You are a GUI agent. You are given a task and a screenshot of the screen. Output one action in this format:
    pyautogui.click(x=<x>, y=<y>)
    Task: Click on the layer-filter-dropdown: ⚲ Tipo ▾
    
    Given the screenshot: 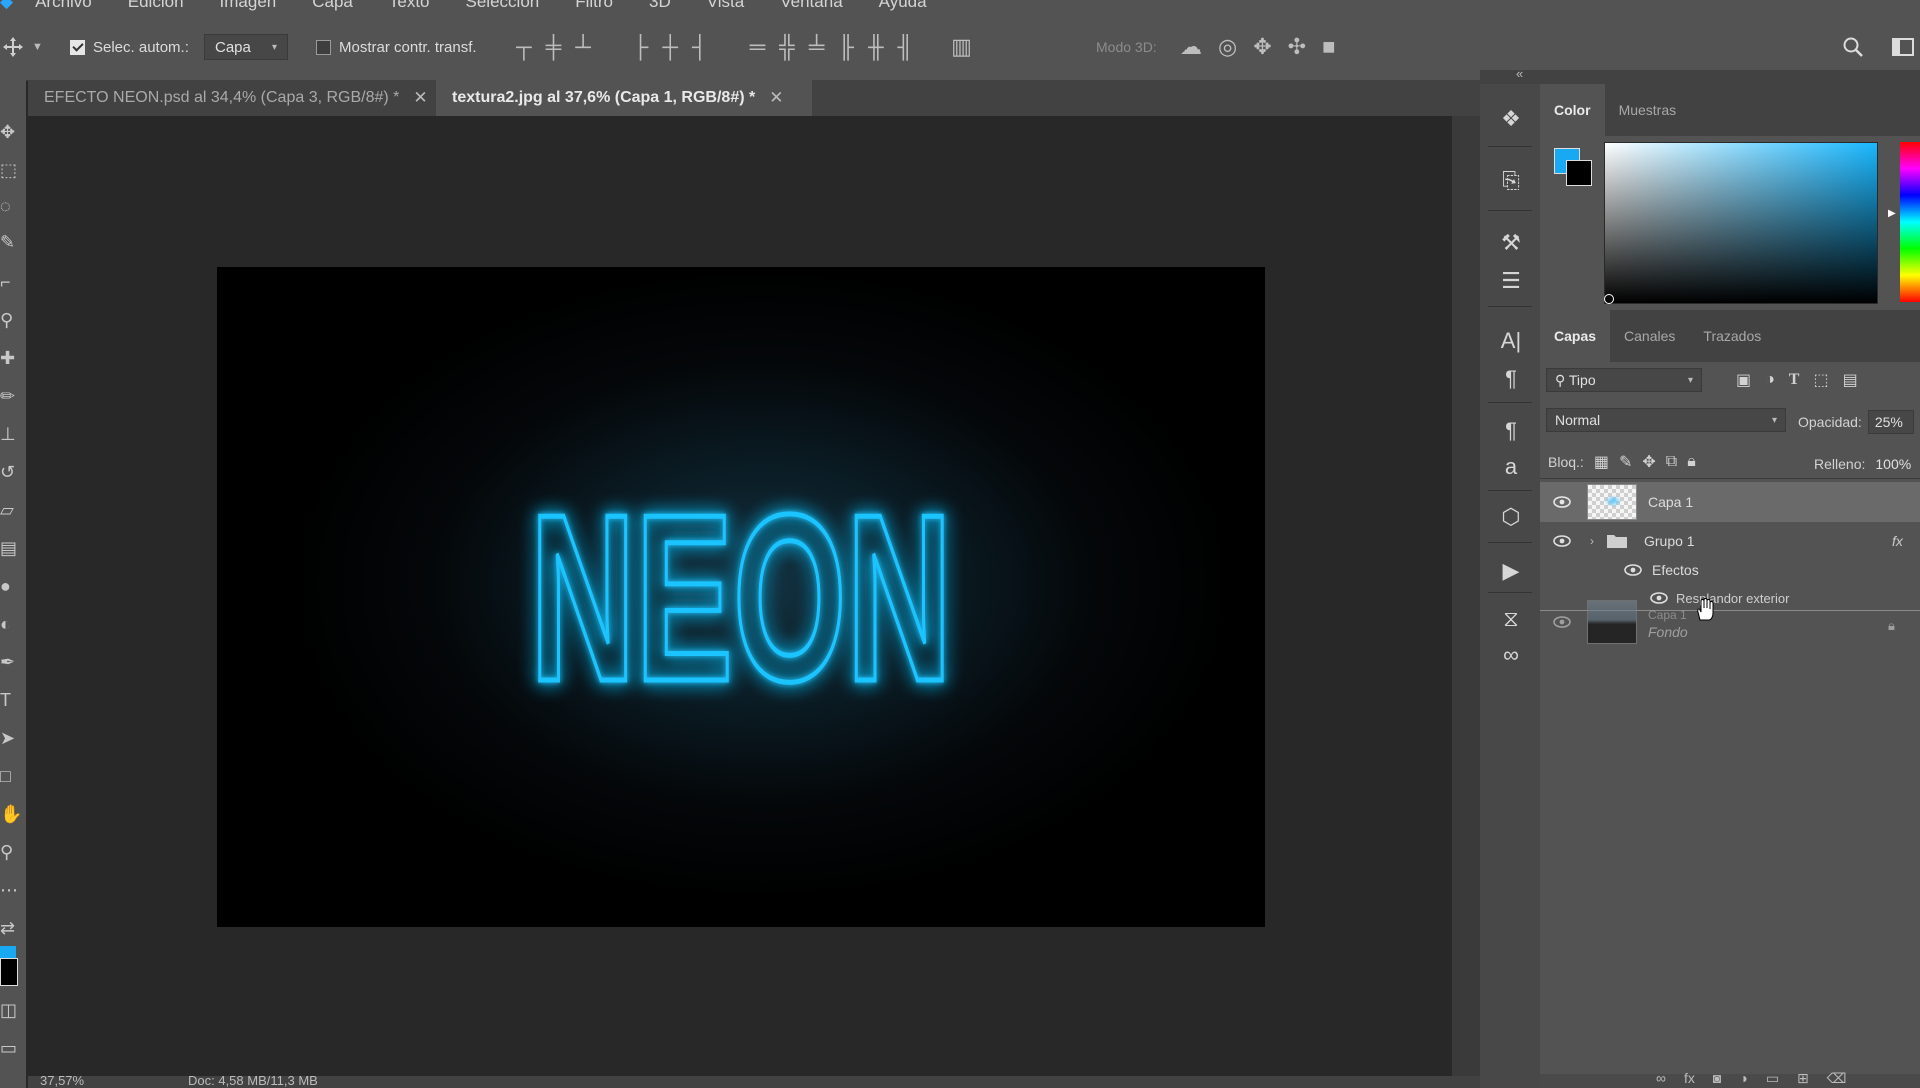 What is the action you would take?
    pyautogui.click(x=1624, y=380)
    